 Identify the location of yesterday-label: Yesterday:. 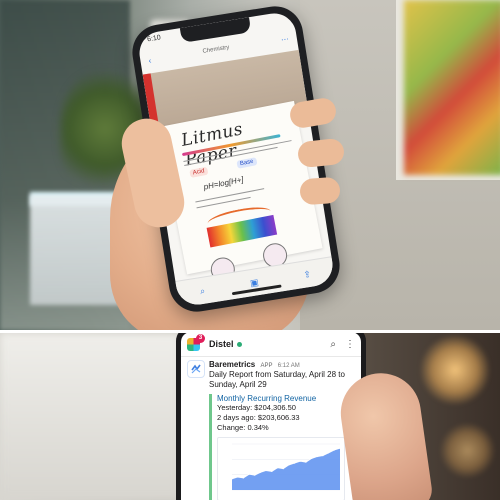
(235, 407).